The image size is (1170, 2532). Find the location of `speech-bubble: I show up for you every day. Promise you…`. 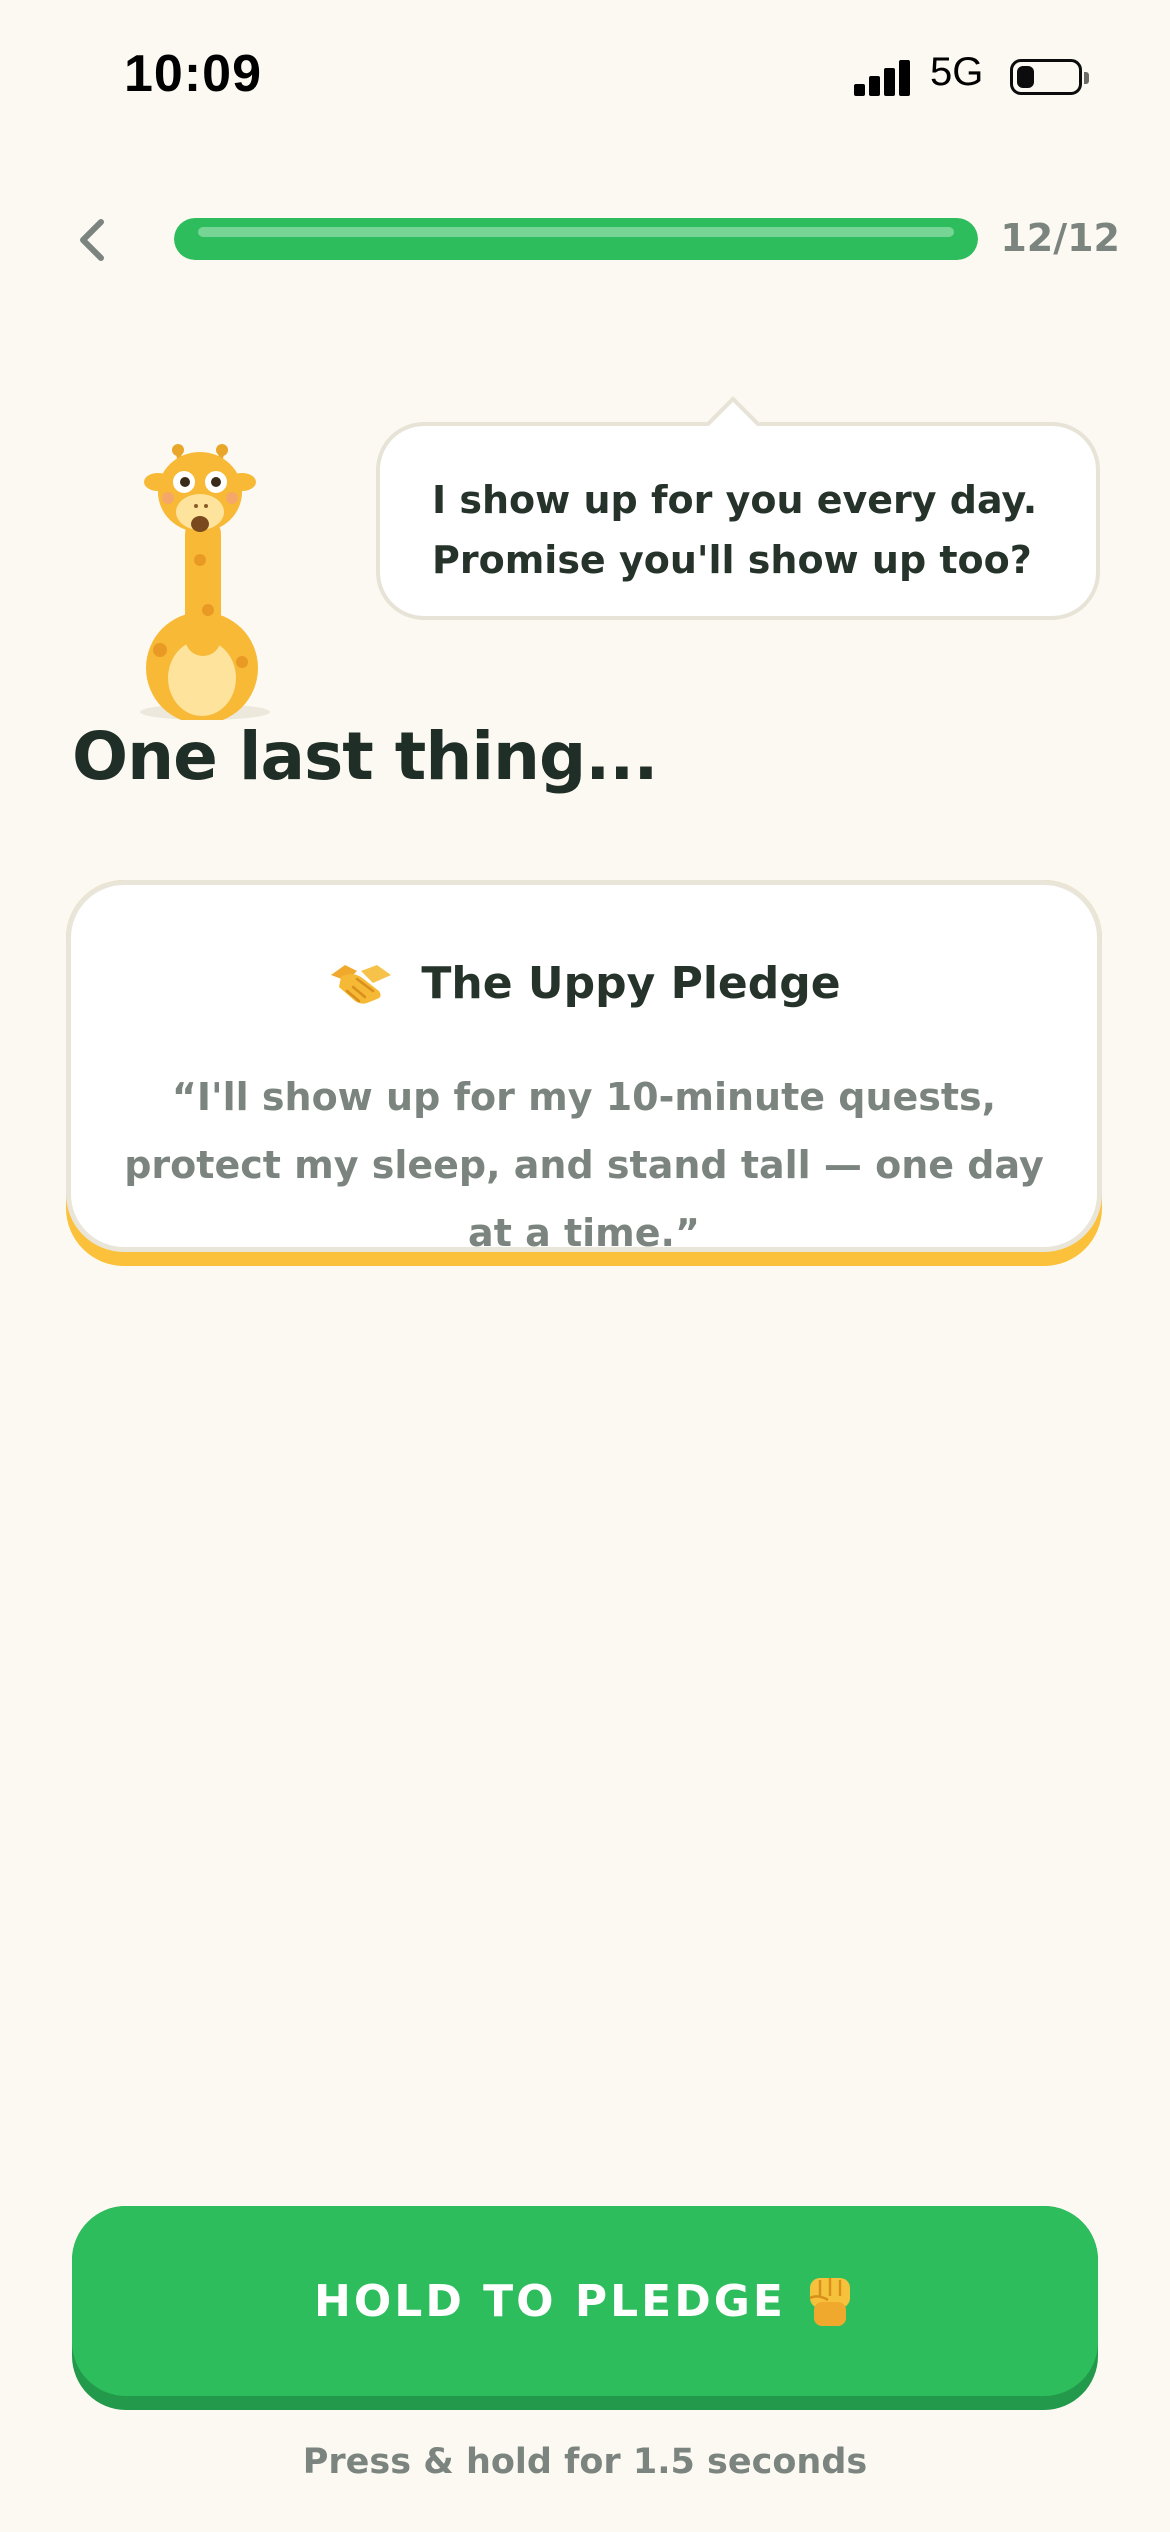

speech-bubble: I show up for you every day. Promise you… is located at coordinates (738, 508).